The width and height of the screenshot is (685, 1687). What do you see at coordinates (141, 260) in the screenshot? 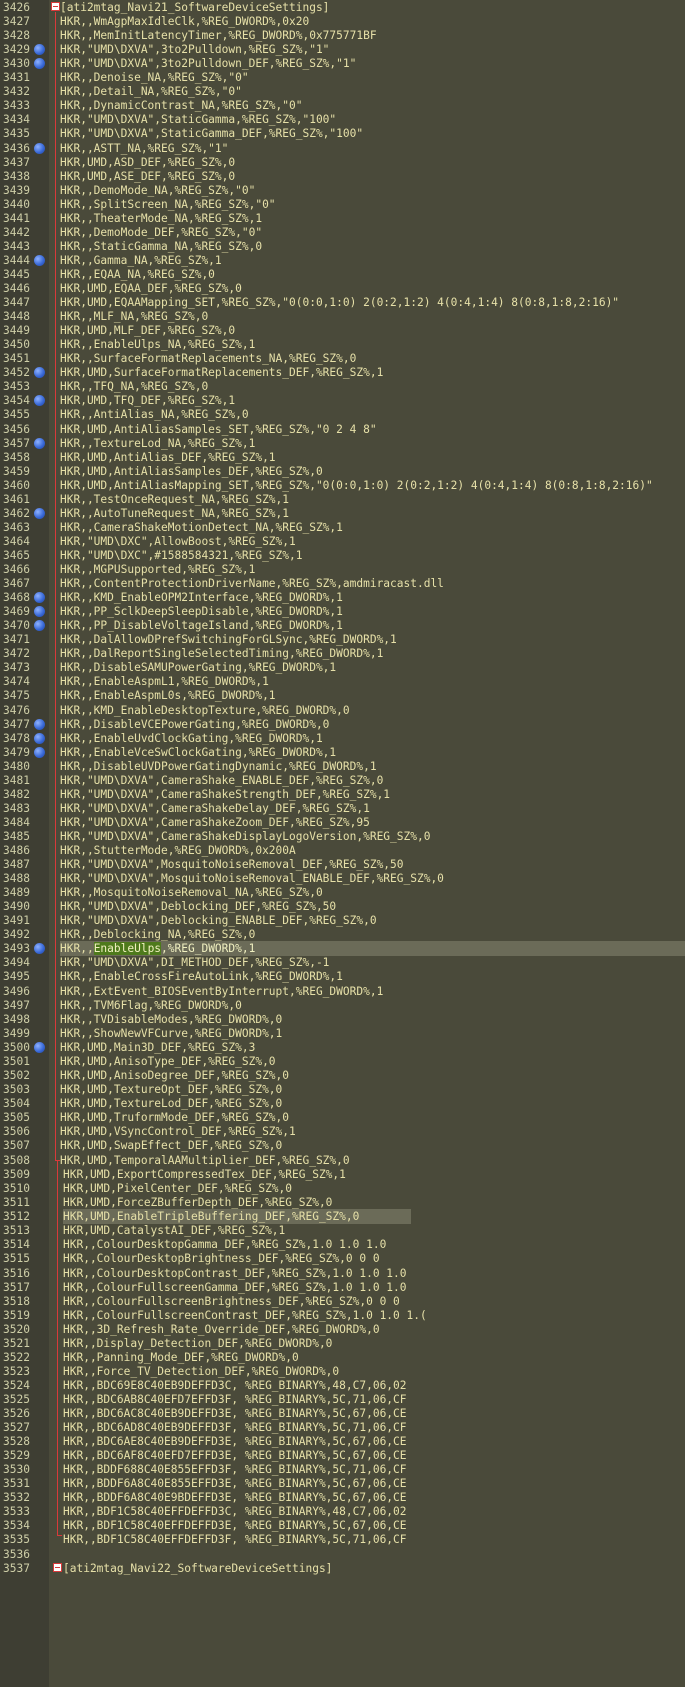
I see `code-text: HKR,,Gamma_NA,%REG_SZ%,1` at bounding box center [141, 260].